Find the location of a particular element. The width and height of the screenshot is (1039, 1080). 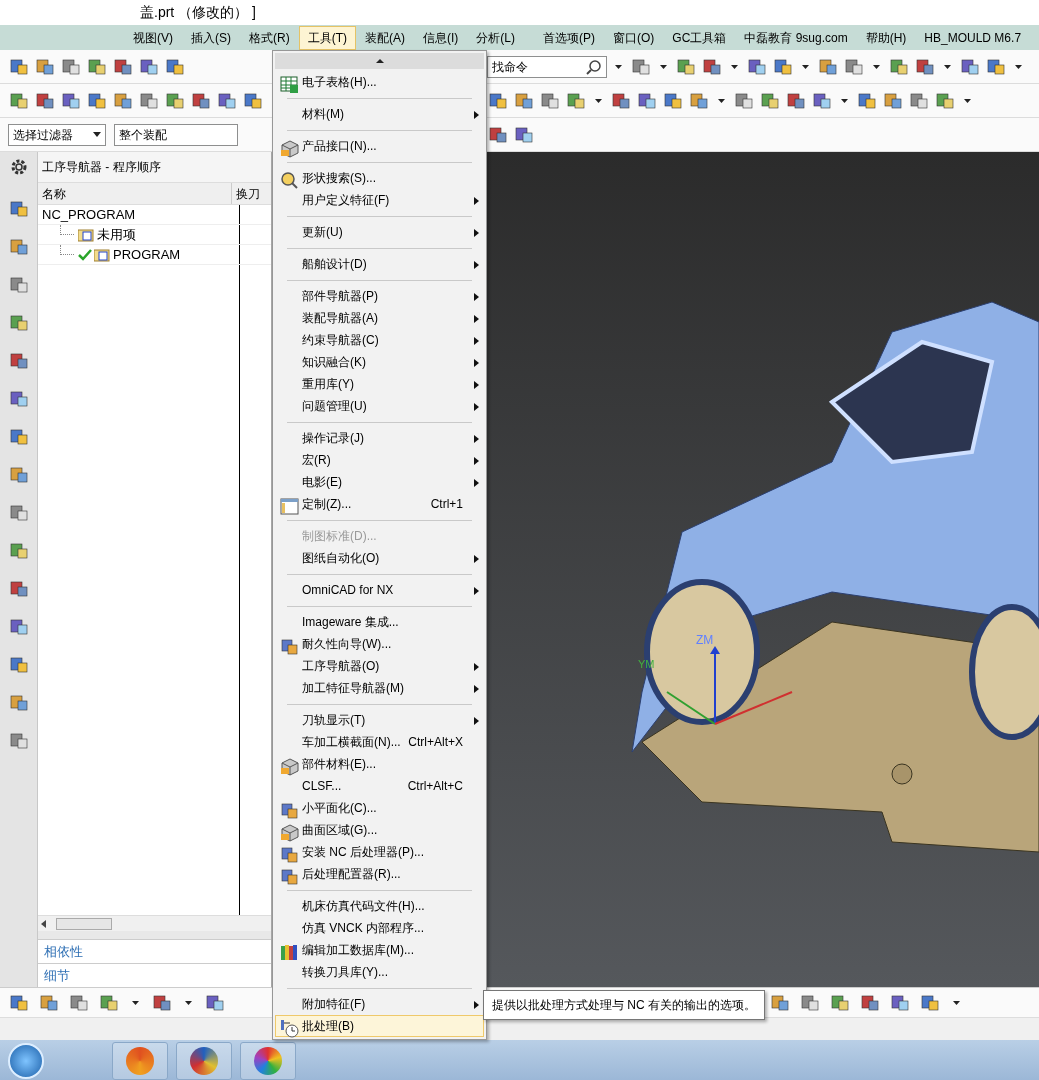

menu-item: 图纸自动化(O) is located at coordinates (379, 558).